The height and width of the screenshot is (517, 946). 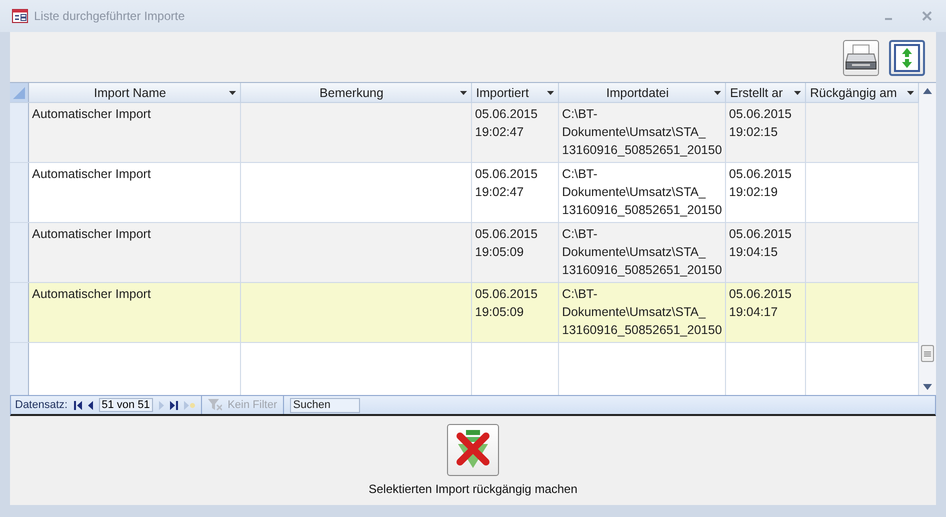 I want to click on undo-import-label: Selektierten Import rückgängig machen, so click(x=473, y=489).